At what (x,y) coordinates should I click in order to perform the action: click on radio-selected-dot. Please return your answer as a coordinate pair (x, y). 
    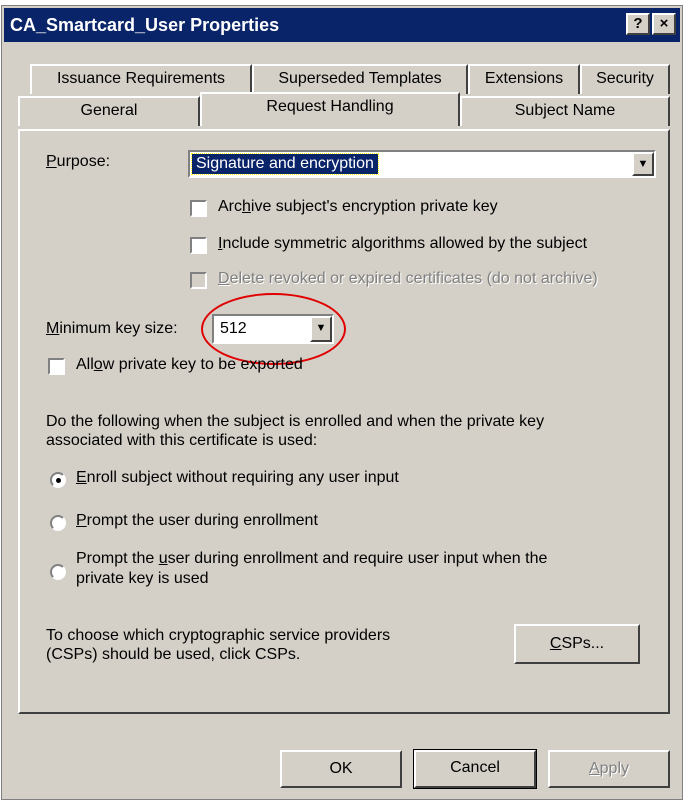
    Looking at the image, I should click on (58, 480).